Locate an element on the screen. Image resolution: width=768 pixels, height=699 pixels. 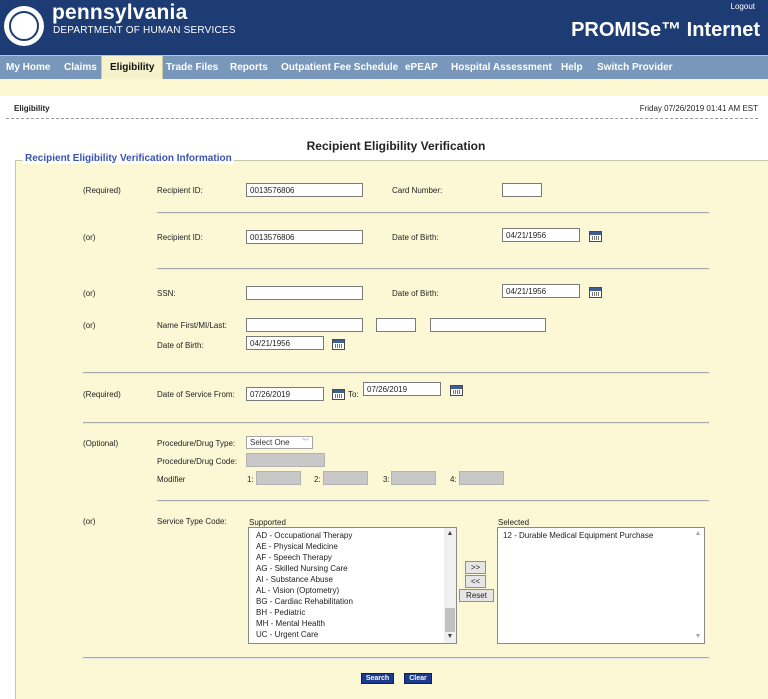
dos-from-input: 07/26/2019 is located at coordinates (285, 394).